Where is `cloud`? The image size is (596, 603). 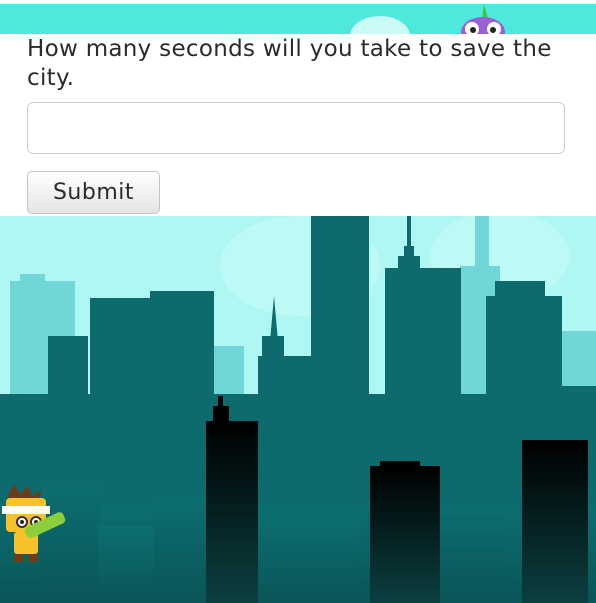
cloud is located at coordinates (380, 25).